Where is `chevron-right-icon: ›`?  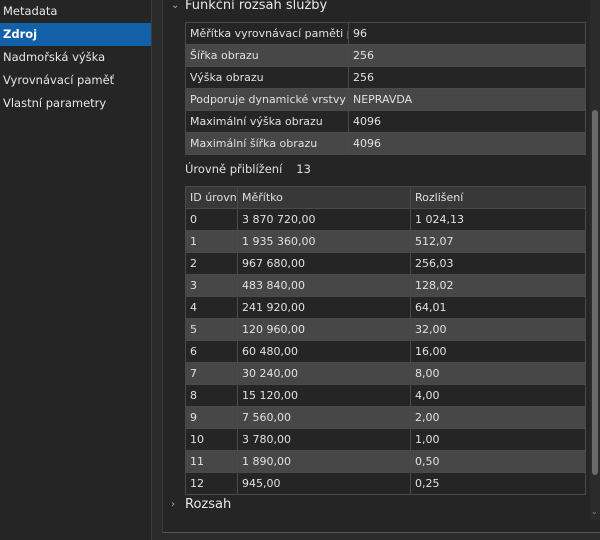 chevron-right-icon: › is located at coordinates (173, 504).